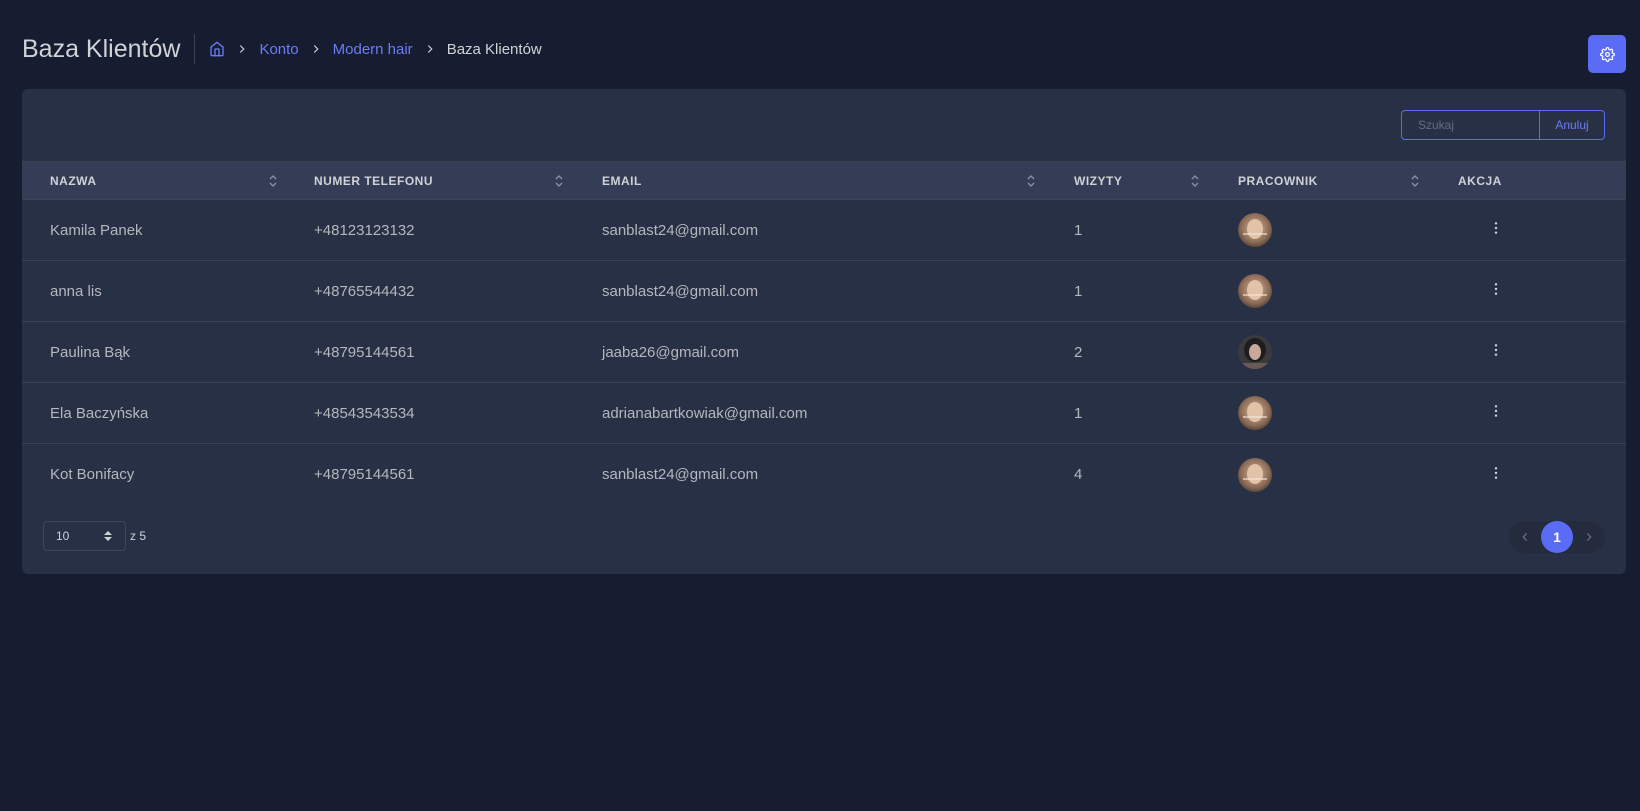 This screenshot has width=1640, height=811. Describe the element at coordinates (217, 49) in the screenshot. I see `home-icon` at that location.